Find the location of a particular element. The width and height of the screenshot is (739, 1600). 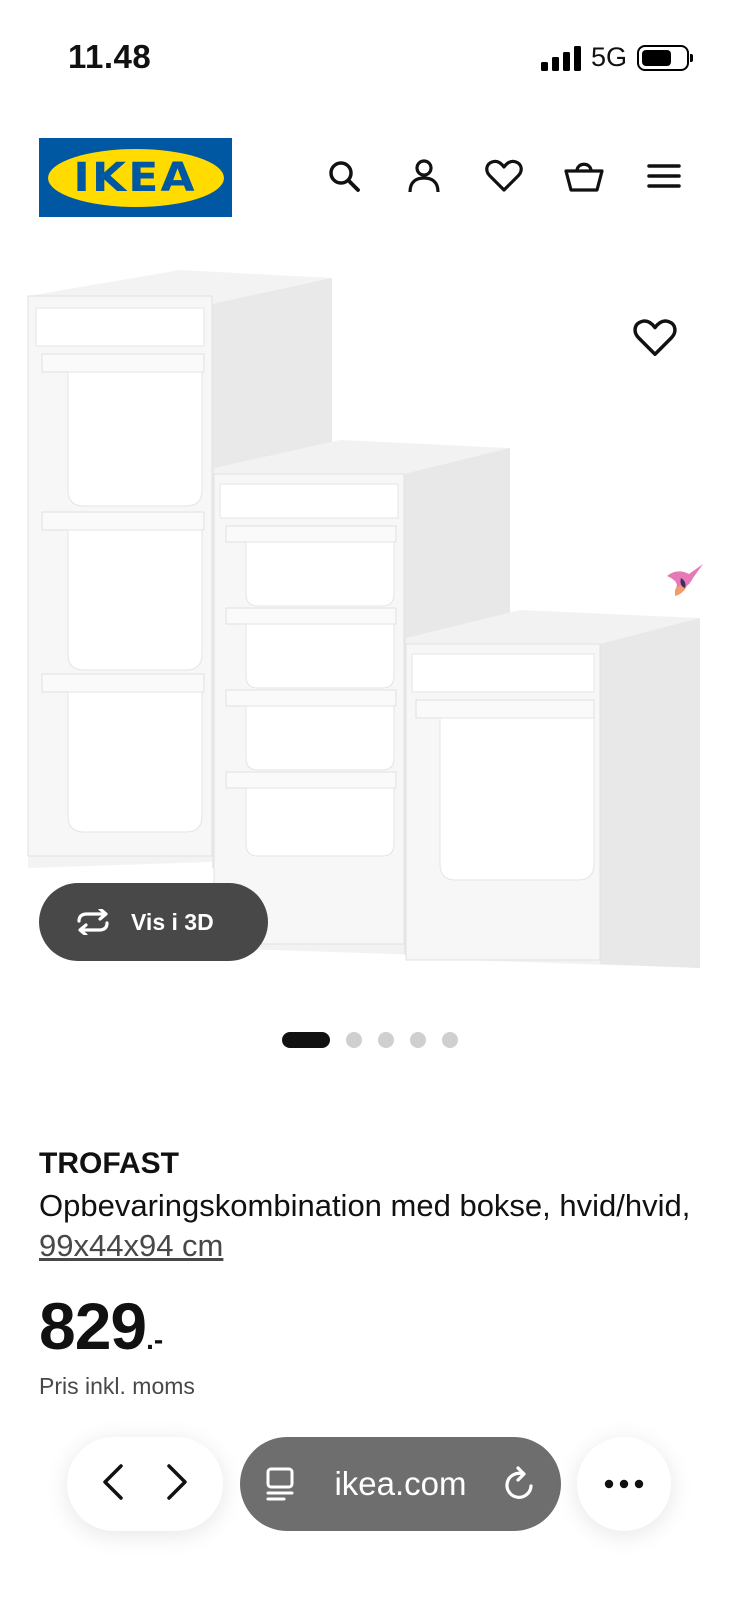

back-icon is located at coordinates (113, 1484).